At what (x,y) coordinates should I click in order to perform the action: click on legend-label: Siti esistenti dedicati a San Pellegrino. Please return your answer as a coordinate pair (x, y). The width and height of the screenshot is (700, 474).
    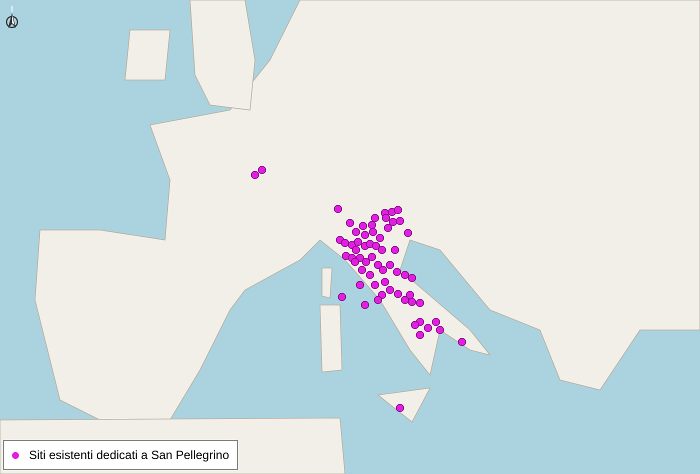
    Looking at the image, I should click on (129, 455).